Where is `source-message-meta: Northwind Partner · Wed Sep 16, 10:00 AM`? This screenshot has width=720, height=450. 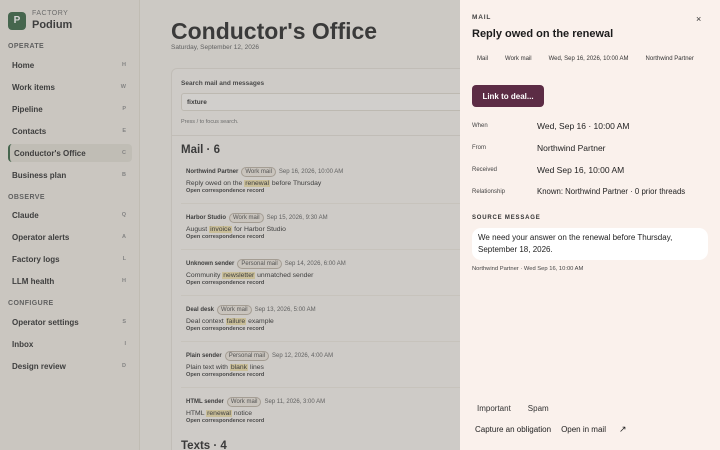
source-message-meta: Northwind Partner · Wed Sep 16, 10:00 AM is located at coordinates (528, 269).